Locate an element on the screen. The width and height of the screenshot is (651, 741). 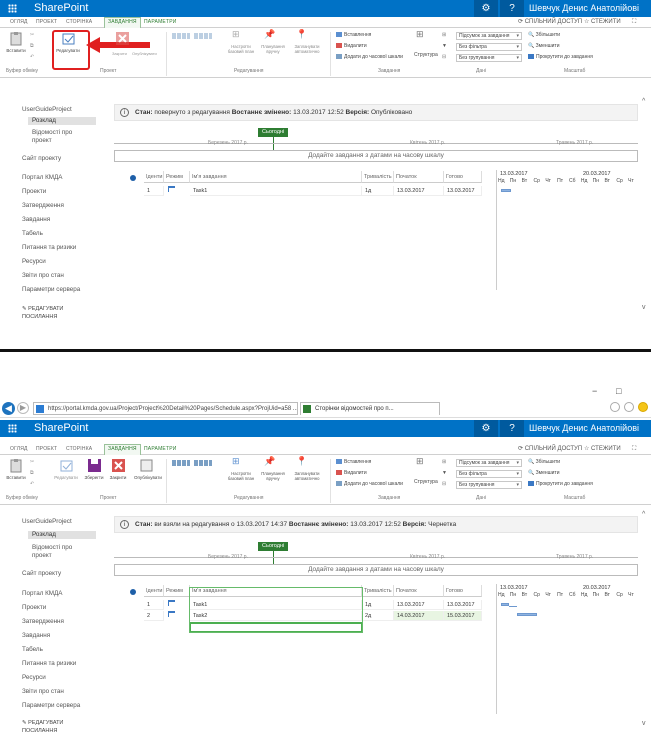
cell-start: 14.03.2017 is located at coordinates (419, 616).